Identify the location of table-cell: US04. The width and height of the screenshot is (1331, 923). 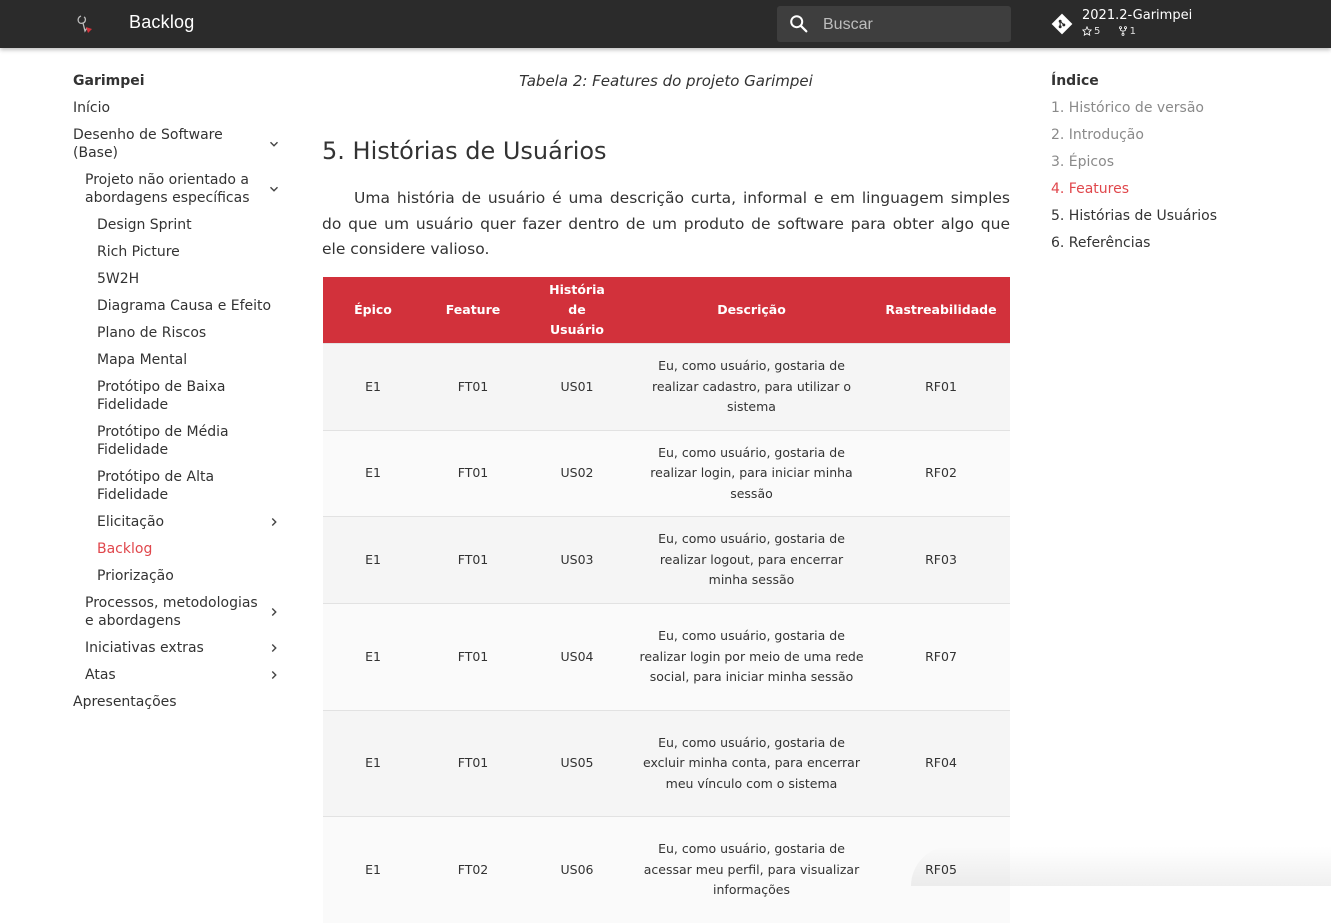
(577, 657).